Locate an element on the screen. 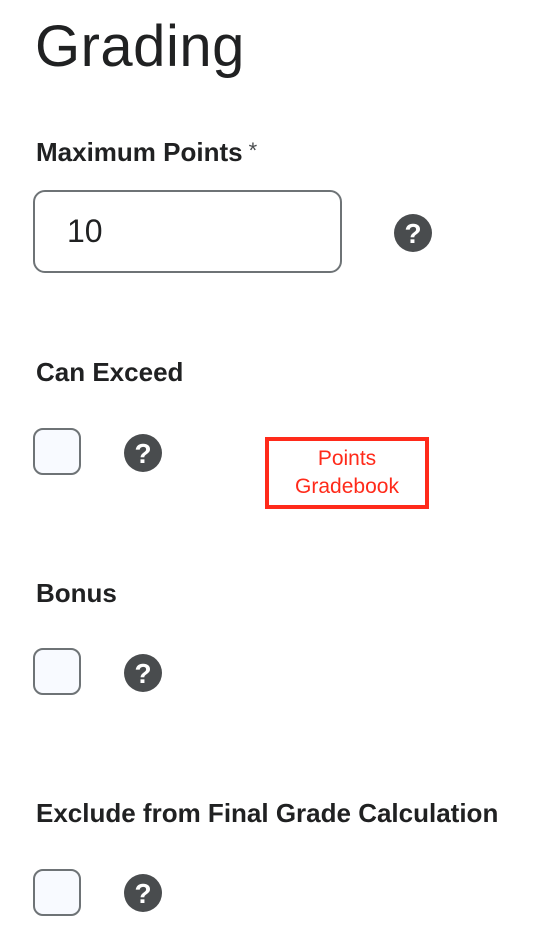 The height and width of the screenshot is (948, 546). maximum-points-label: Maximum Points * is located at coordinates (146, 153).